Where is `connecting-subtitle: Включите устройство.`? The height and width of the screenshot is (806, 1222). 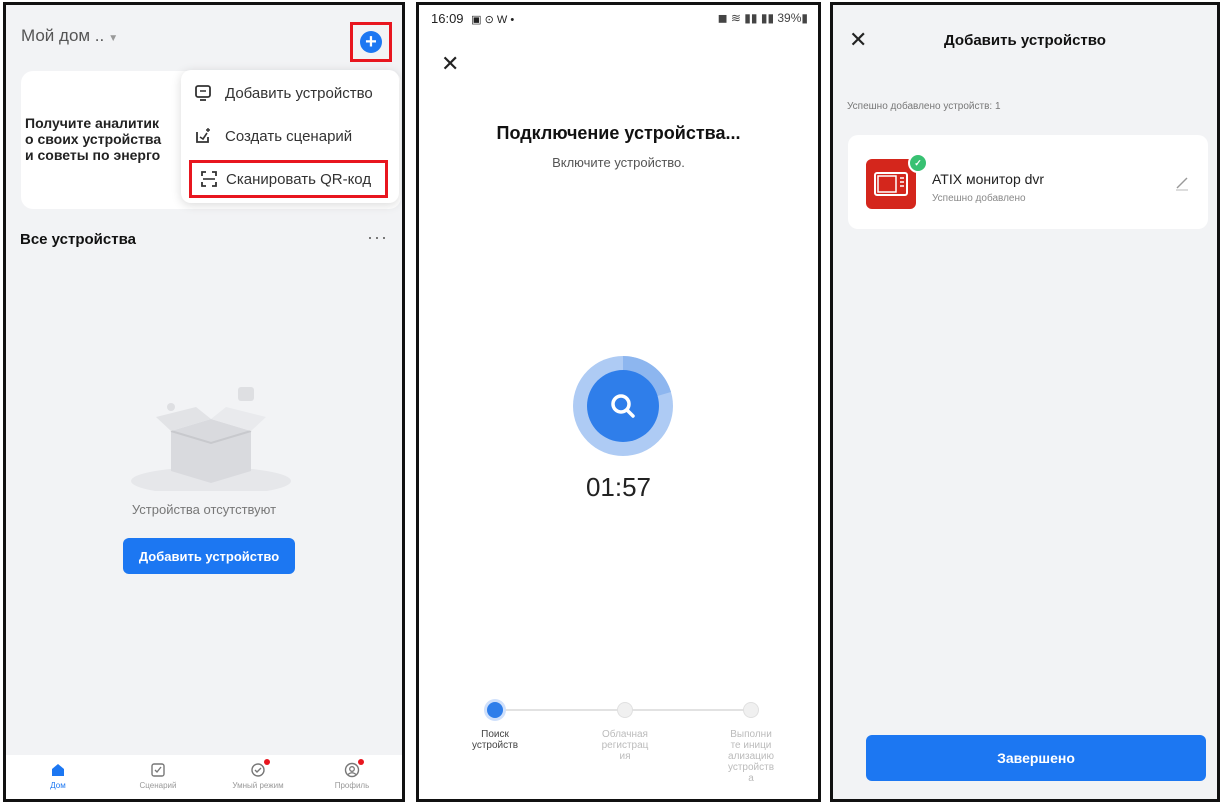 connecting-subtitle: Включите устройство. is located at coordinates (618, 162).